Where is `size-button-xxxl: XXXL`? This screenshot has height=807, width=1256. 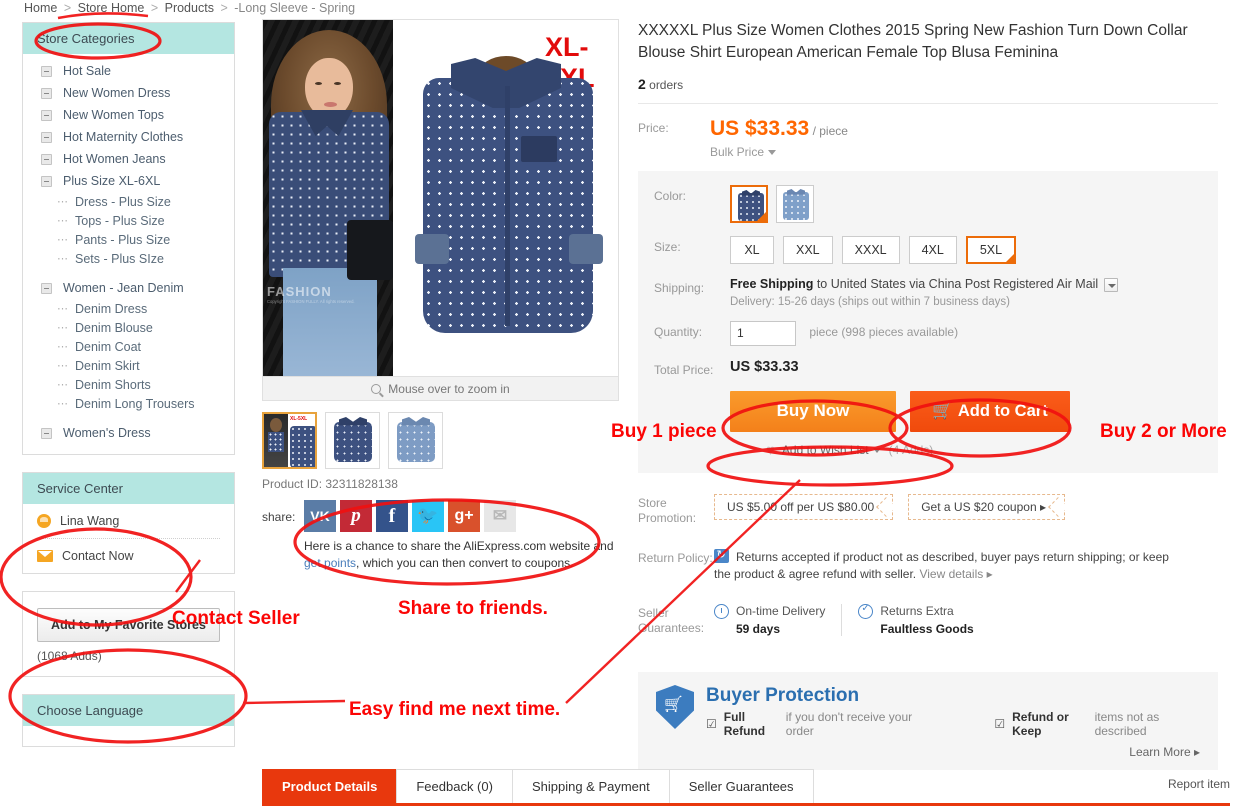
size-button-xxxl: XXXL is located at coordinates (870, 250).